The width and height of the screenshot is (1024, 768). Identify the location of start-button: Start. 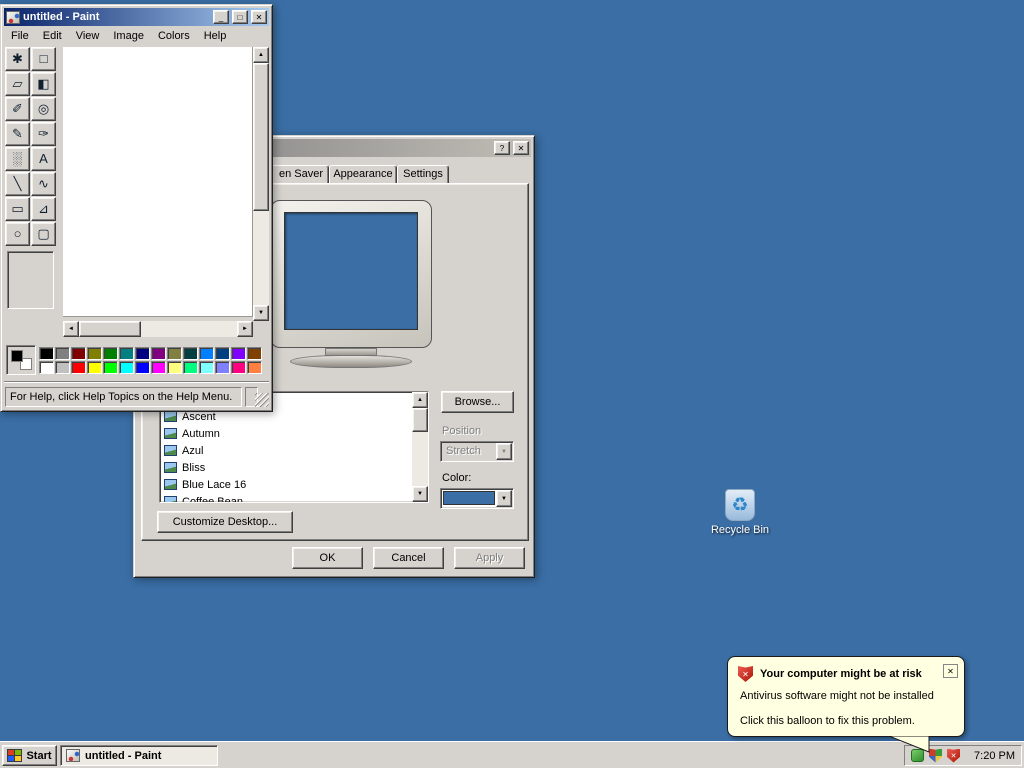
(29, 755).